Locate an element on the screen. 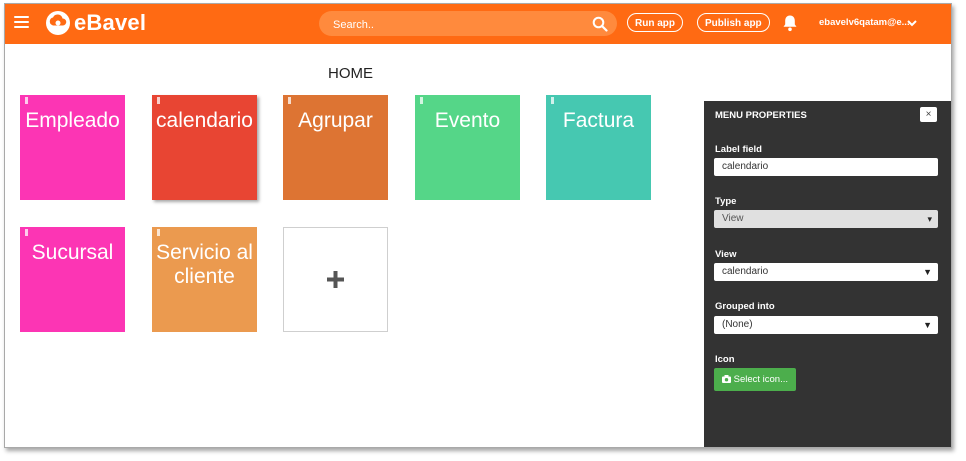  bell-icon is located at coordinates (790, 23).